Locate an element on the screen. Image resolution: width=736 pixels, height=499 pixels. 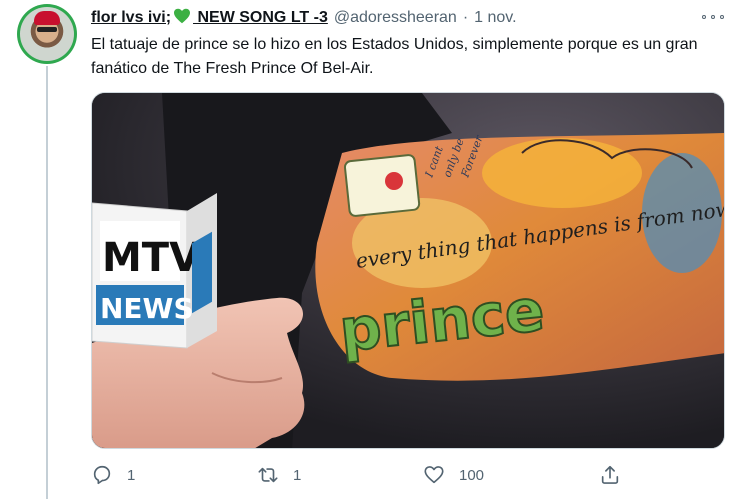
tweet-actions: 1 1 100 is located at coordinates (408, 475).